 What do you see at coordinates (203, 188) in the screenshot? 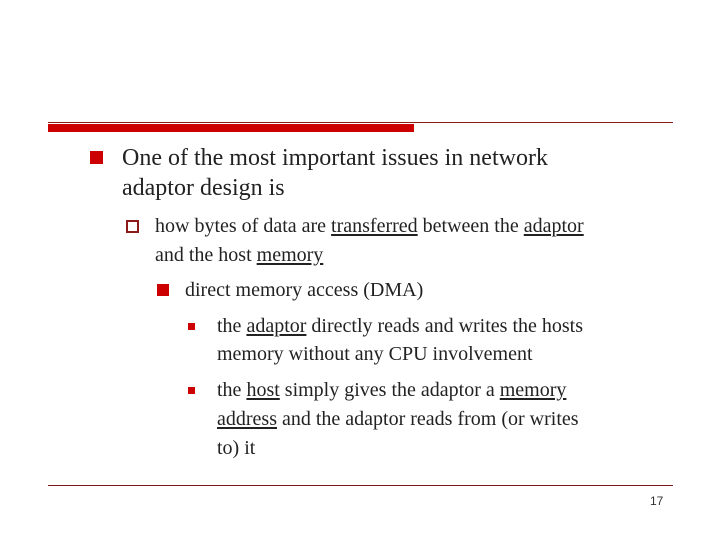
I see `bullet-1-line-2: adaptor design is` at bounding box center [203, 188].